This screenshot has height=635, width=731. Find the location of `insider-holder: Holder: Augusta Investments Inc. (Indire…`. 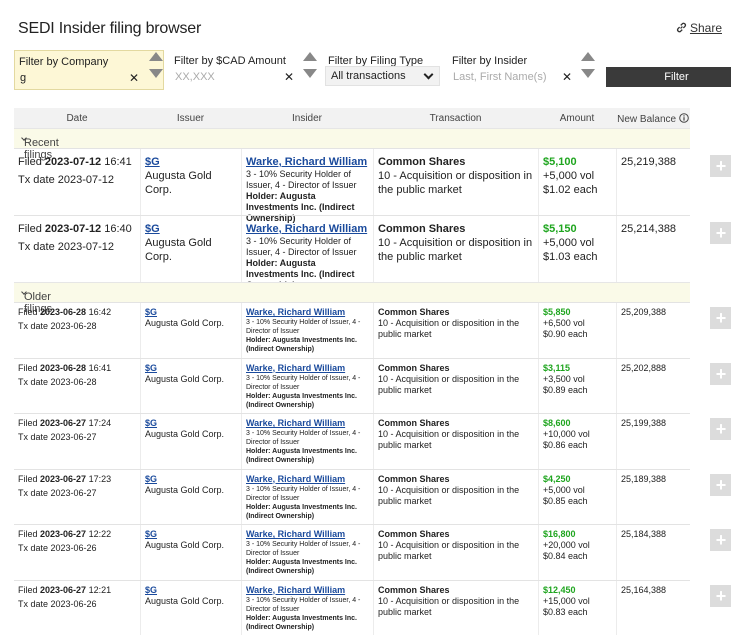

insider-holder: Holder: Augusta Investments Inc. (Indire… is located at coordinates (307, 345).